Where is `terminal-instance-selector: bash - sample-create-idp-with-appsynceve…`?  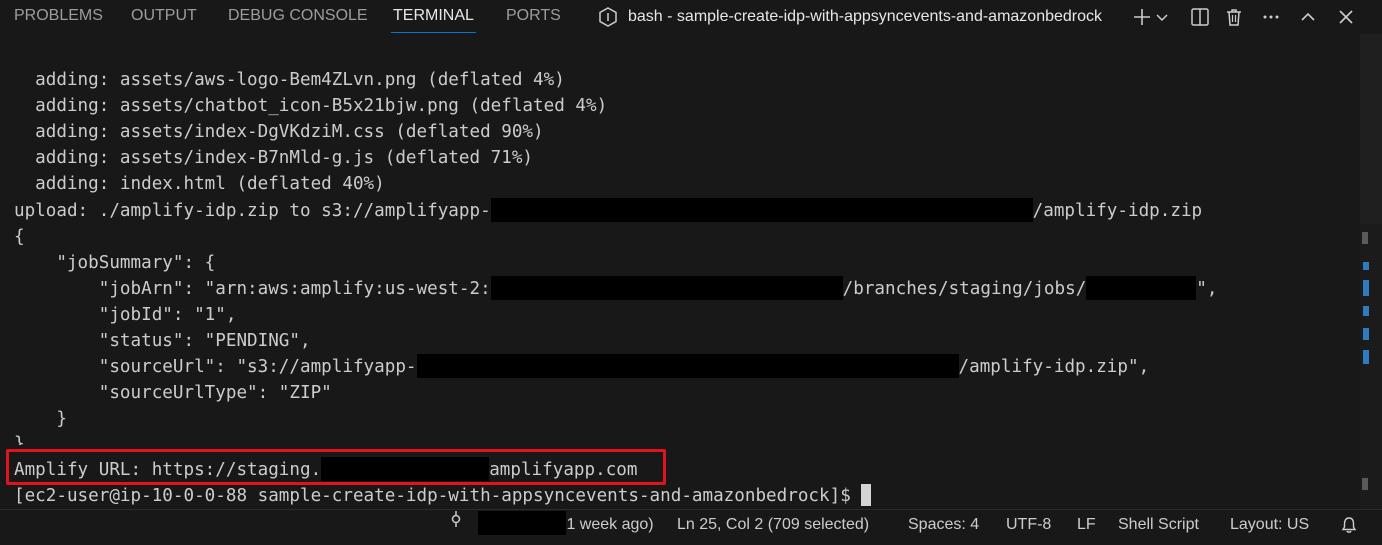
terminal-instance-selector: bash - sample-create-idp-with-appsynceve… is located at coordinates (850, 17).